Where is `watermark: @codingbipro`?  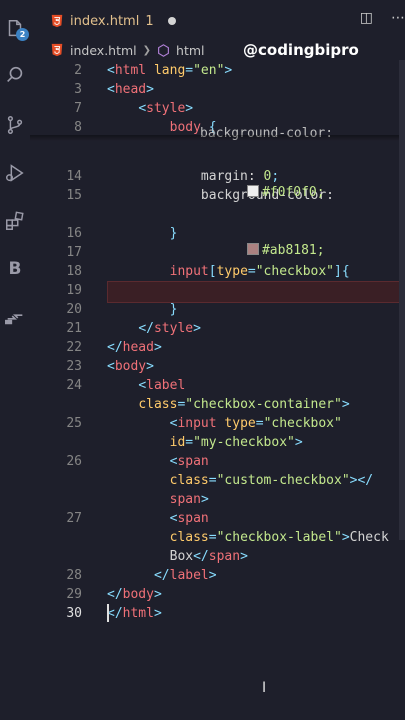
watermark: @codingbipro is located at coordinates (301, 50).